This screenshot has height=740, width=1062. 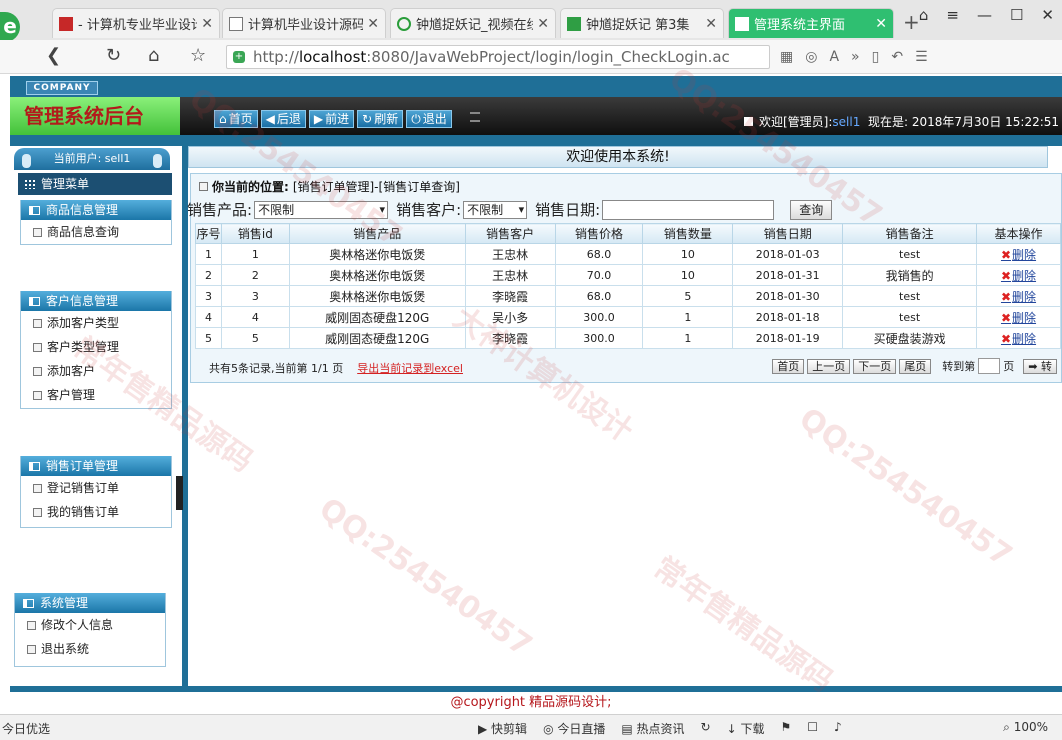 I want to click on refresh-button: ↻ 刷新, so click(x=380, y=119).